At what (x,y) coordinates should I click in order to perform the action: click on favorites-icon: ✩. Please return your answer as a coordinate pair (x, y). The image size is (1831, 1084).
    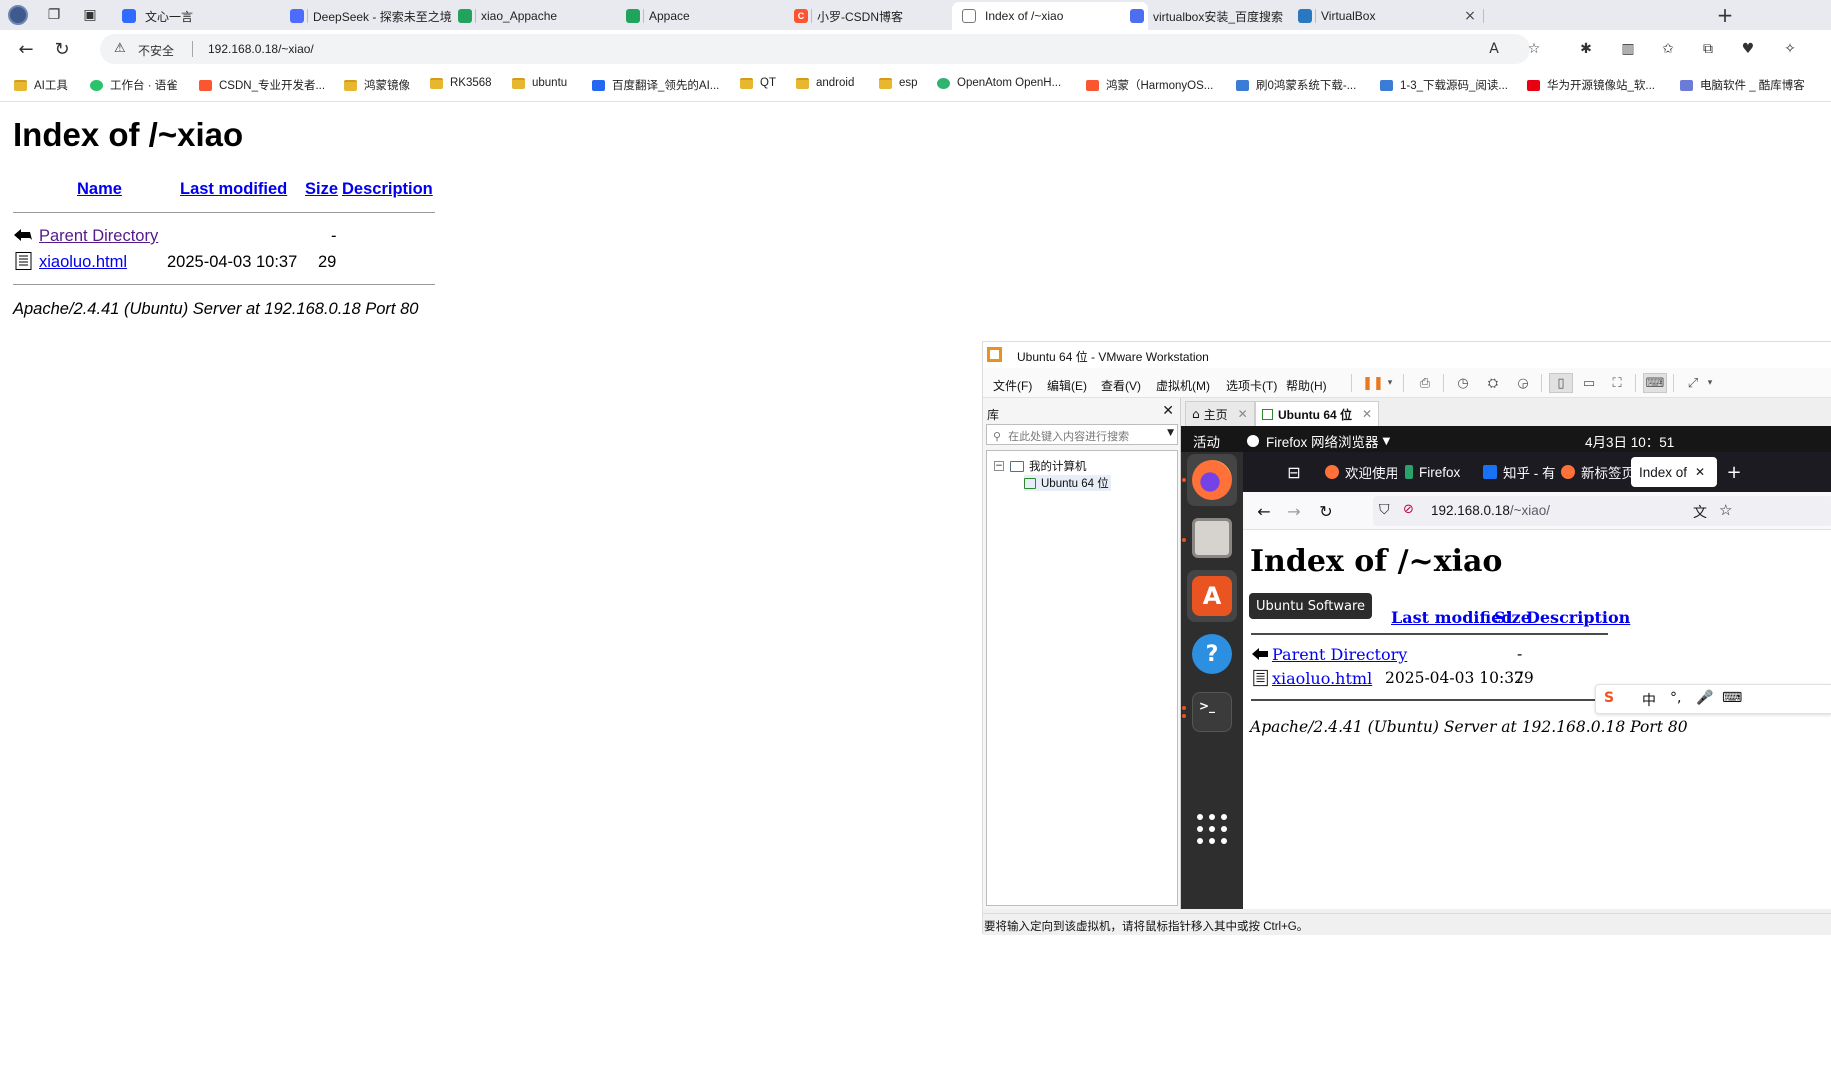
    Looking at the image, I should click on (1668, 49).